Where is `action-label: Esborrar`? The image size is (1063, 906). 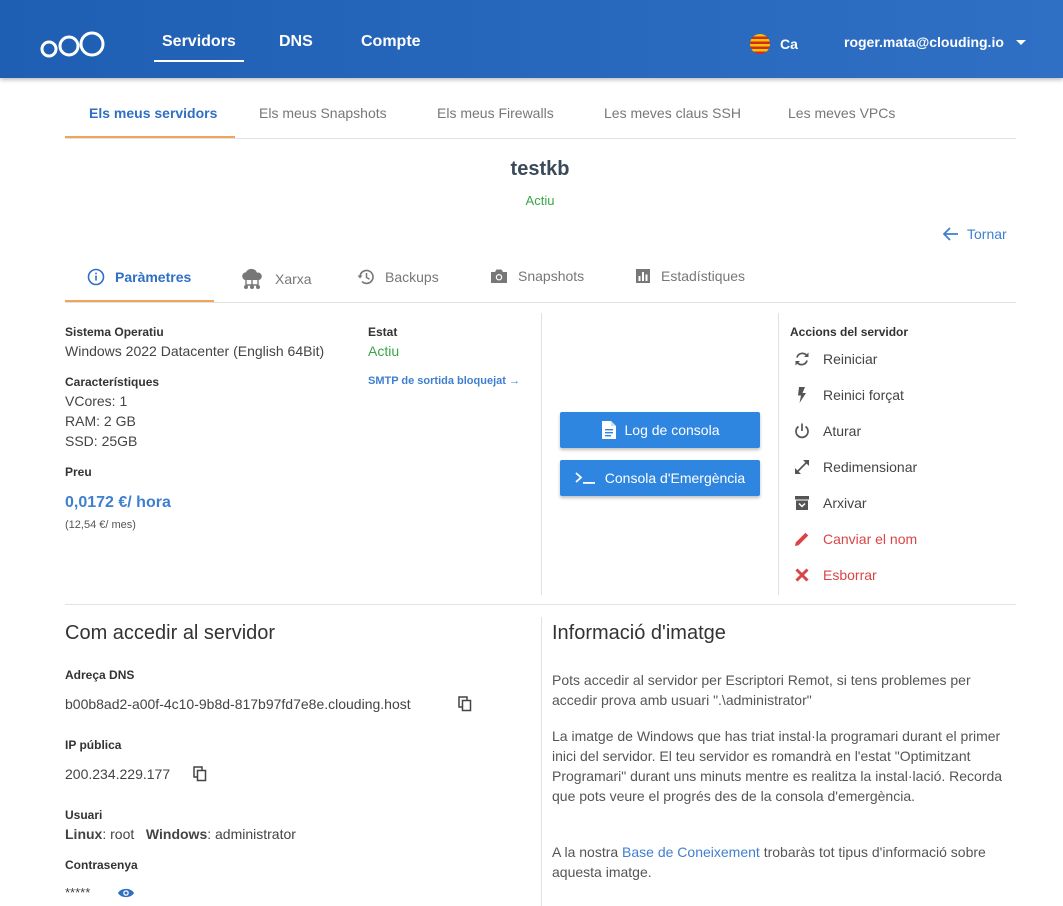
action-label: Esborrar is located at coordinates (850, 575).